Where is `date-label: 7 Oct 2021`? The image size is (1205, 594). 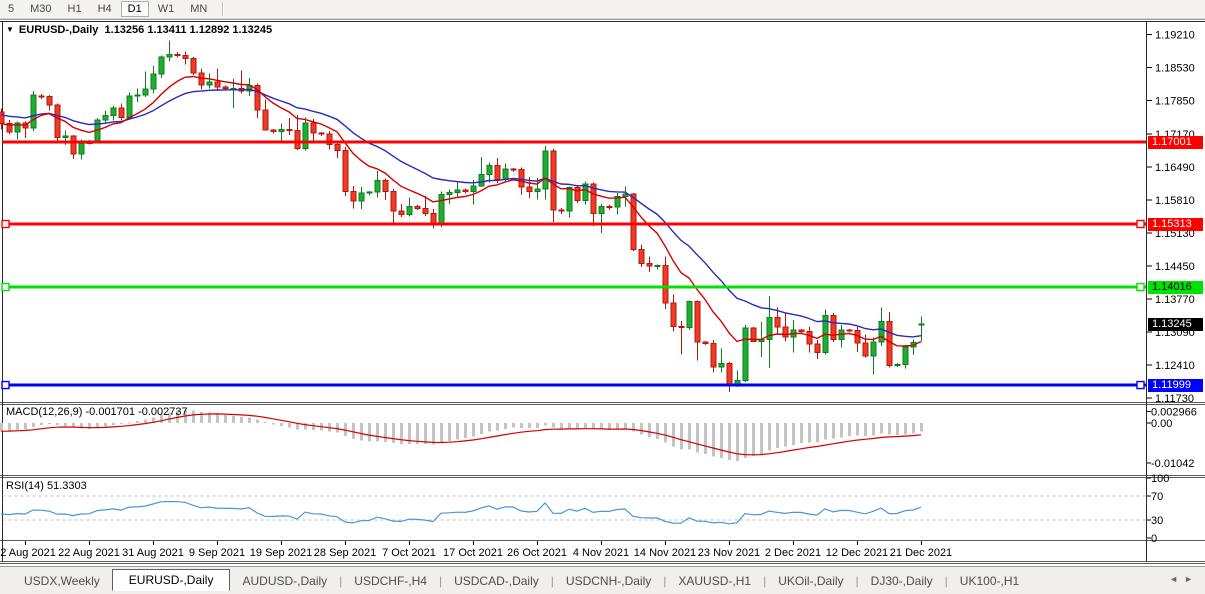
date-label: 7 Oct 2021 is located at coordinates (409, 553).